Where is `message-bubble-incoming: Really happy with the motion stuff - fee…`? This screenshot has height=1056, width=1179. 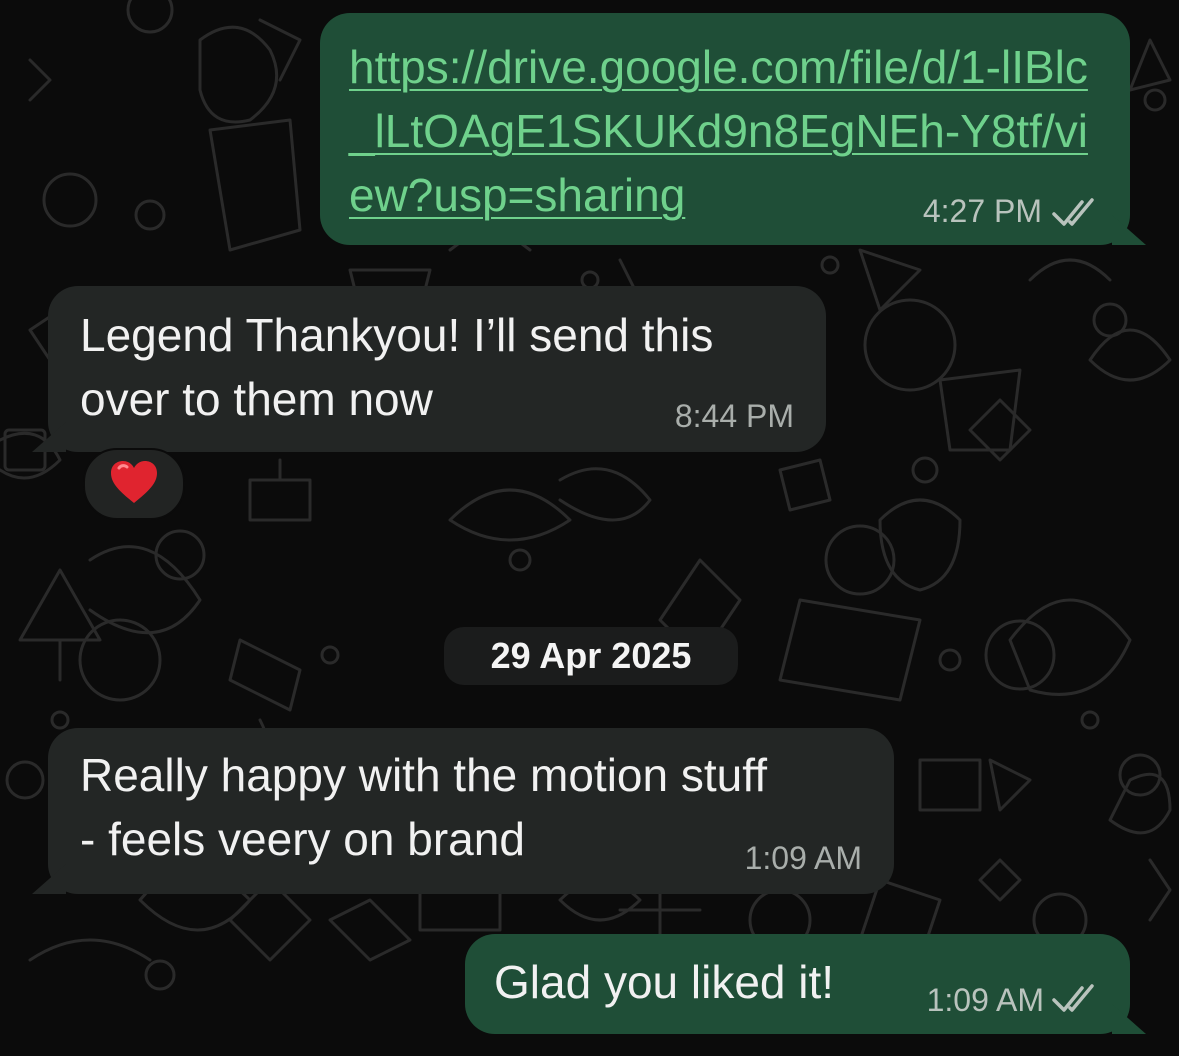 message-bubble-incoming: Really happy with the motion stuff - fee… is located at coordinates (463, 811).